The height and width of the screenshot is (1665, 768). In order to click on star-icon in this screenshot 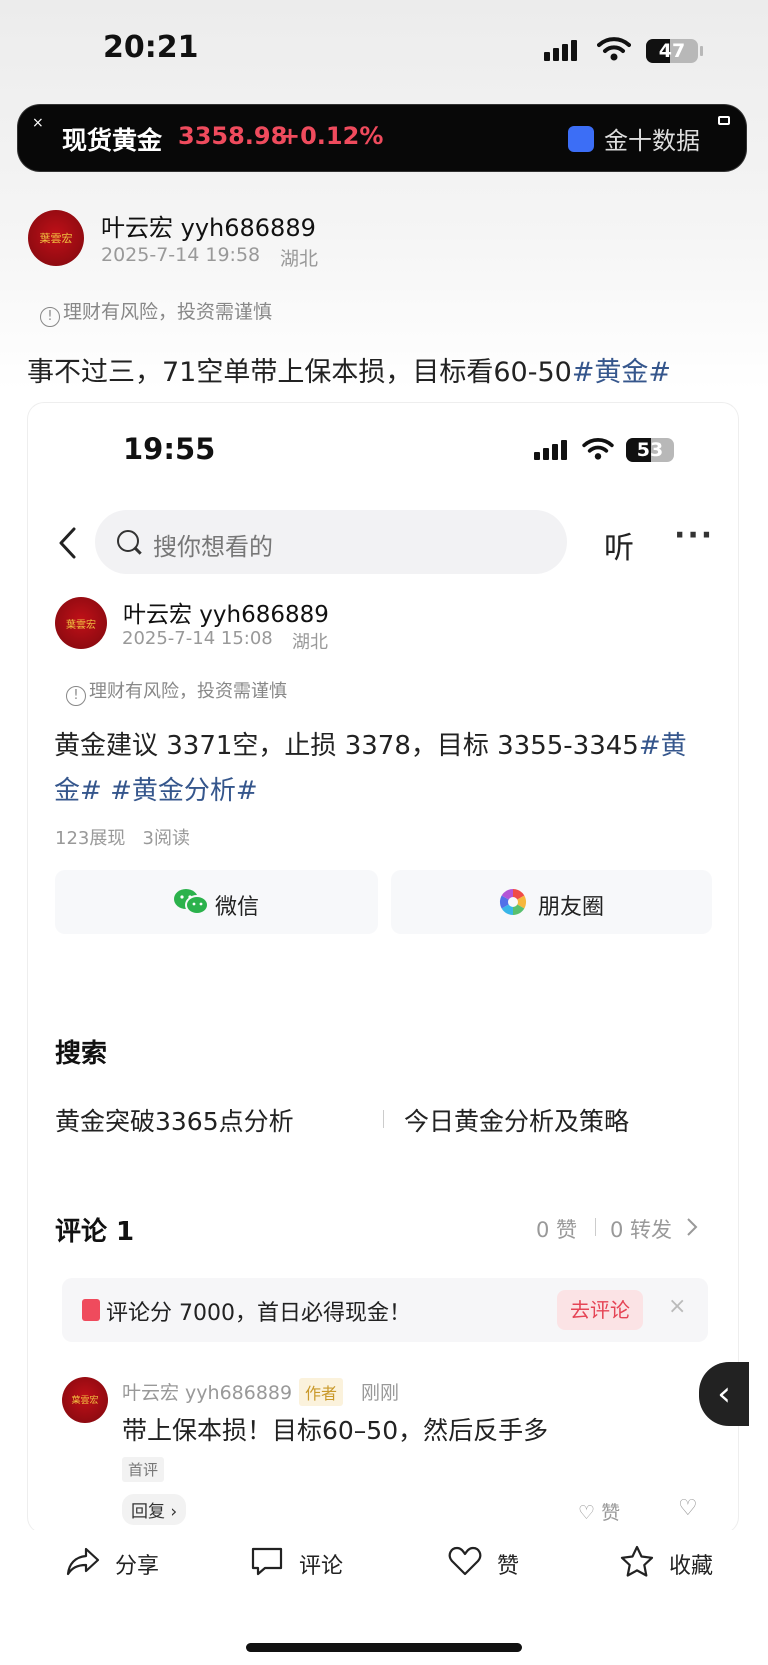, I will do `click(637, 1564)`.